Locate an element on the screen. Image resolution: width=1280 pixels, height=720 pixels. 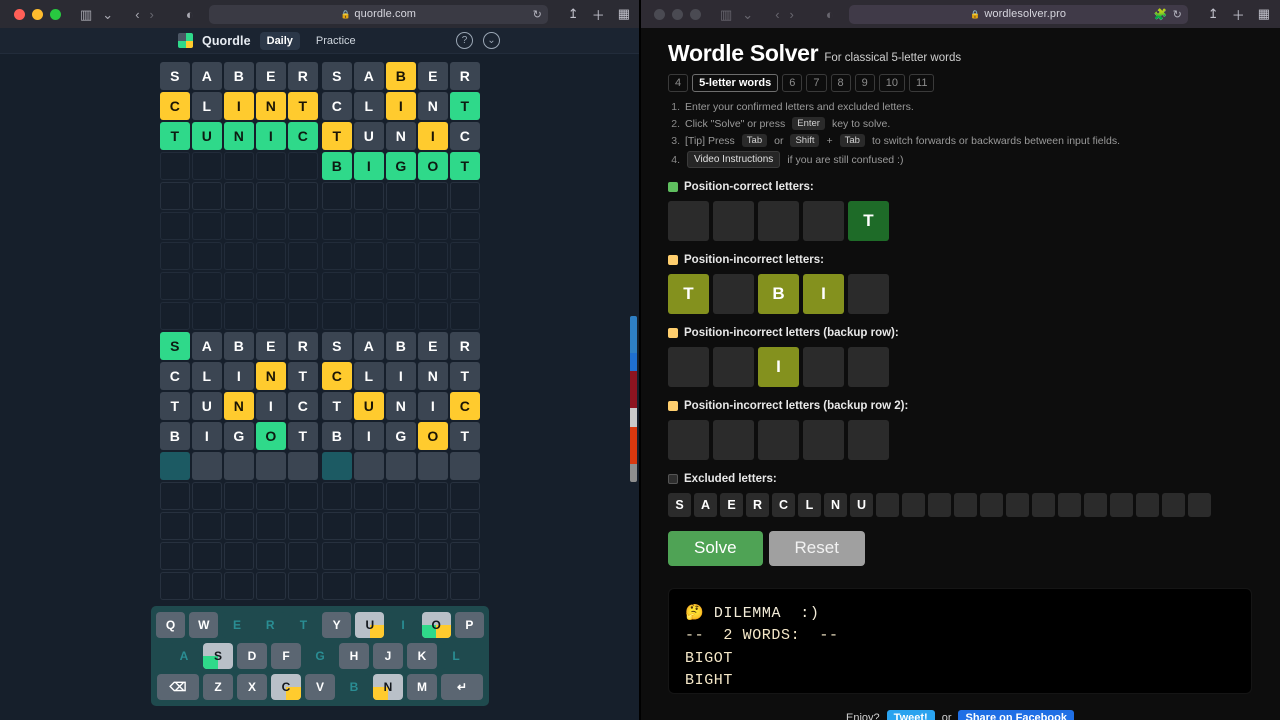
key-t: T is located at coordinates (303, 625).